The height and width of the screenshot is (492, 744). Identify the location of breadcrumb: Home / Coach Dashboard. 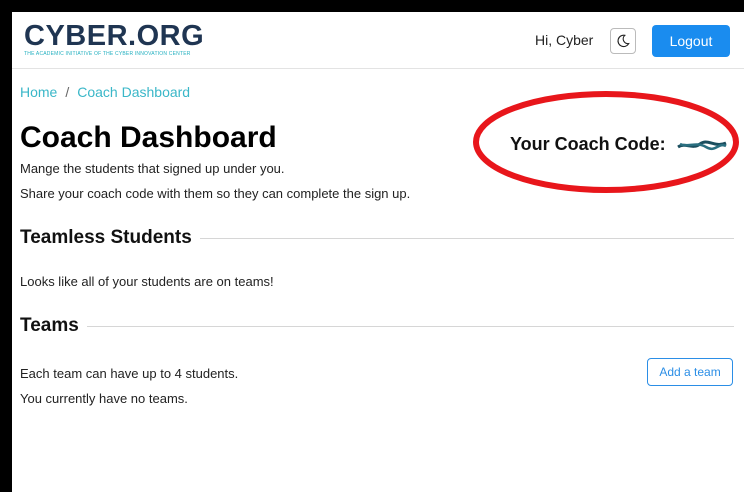
(105, 92).